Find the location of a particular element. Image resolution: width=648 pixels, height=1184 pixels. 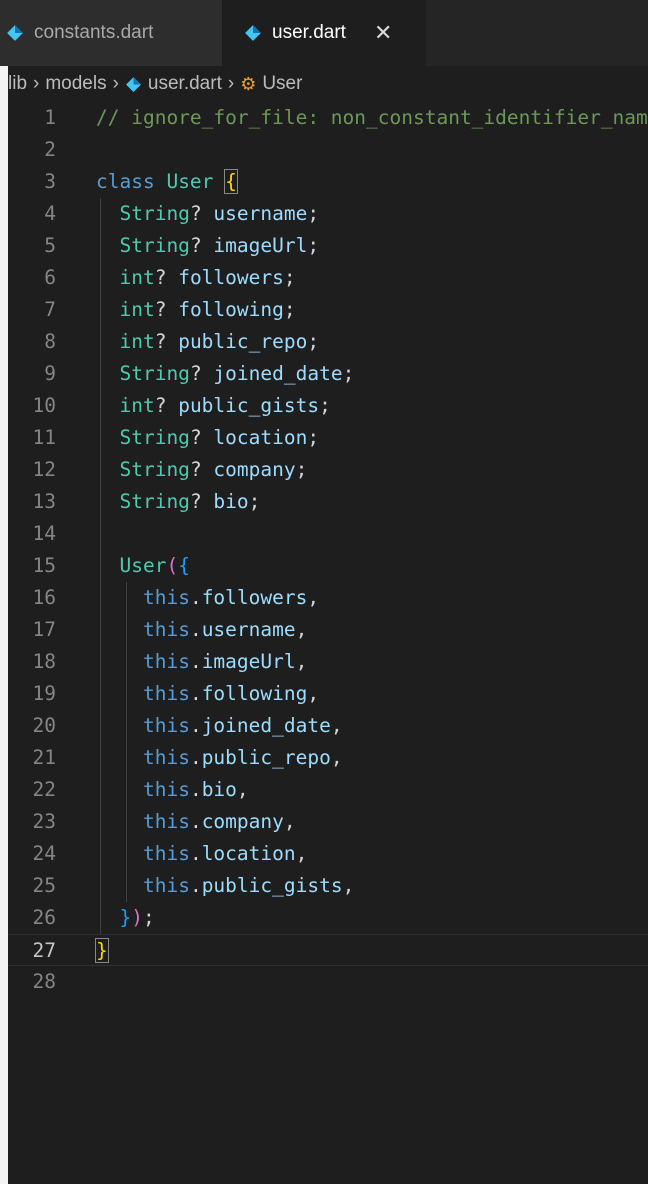

breadcrumb-item-models: models is located at coordinates (75, 84).